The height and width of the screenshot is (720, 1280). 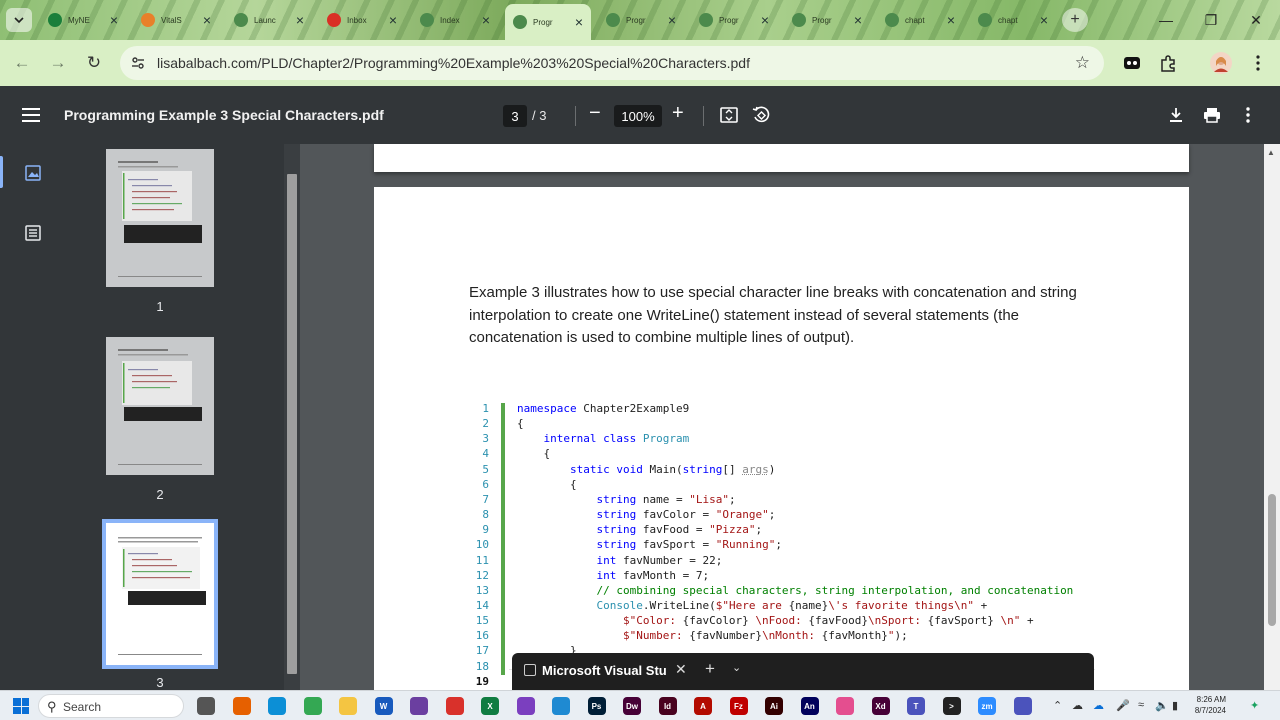 What do you see at coordinates (525, 706) in the screenshot?
I see `visual-studio-icon` at bounding box center [525, 706].